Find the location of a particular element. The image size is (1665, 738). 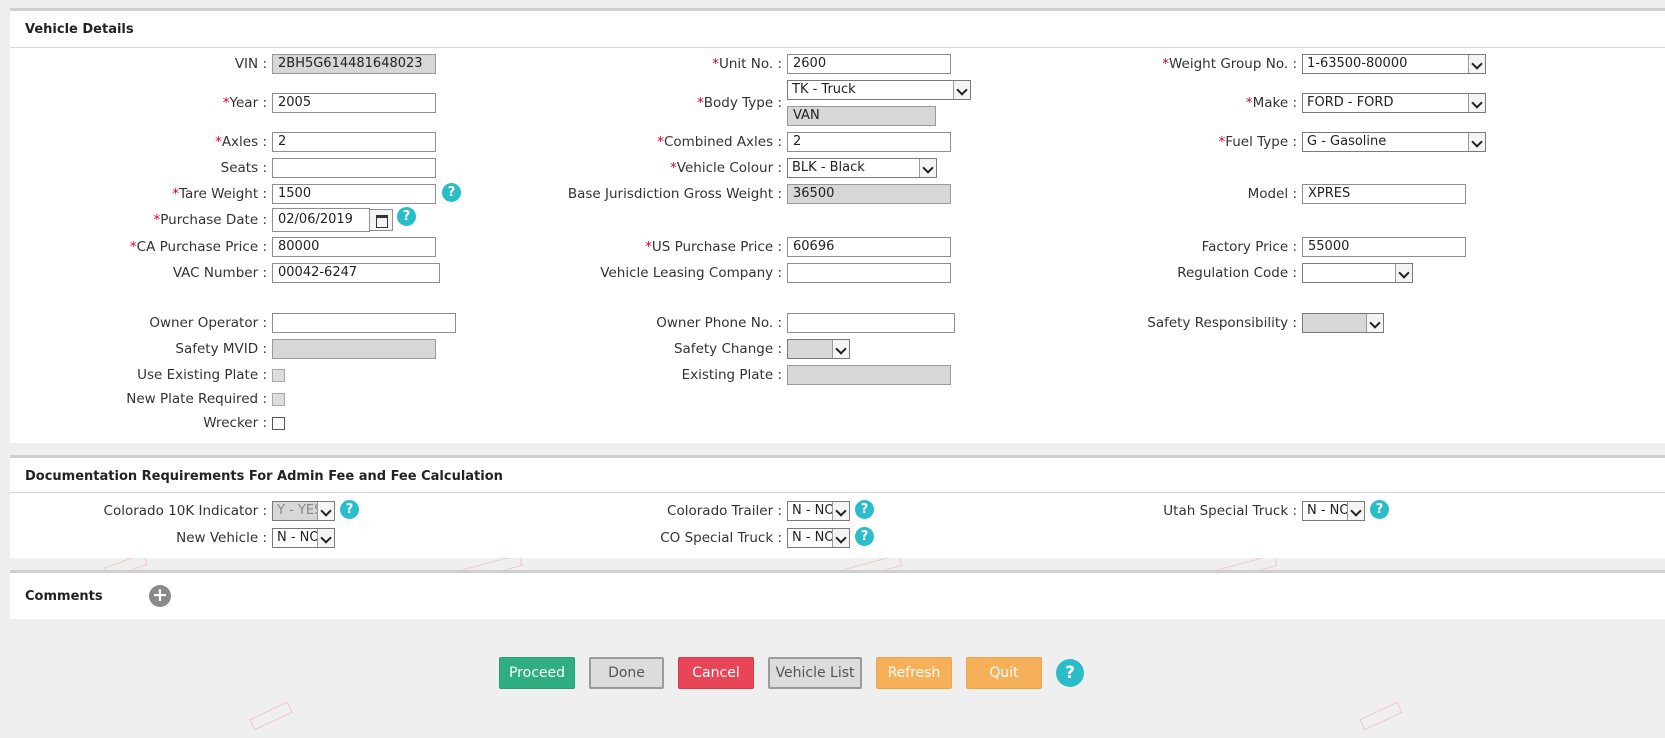

base-gross-weight-field: 36500 is located at coordinates (869, 194).